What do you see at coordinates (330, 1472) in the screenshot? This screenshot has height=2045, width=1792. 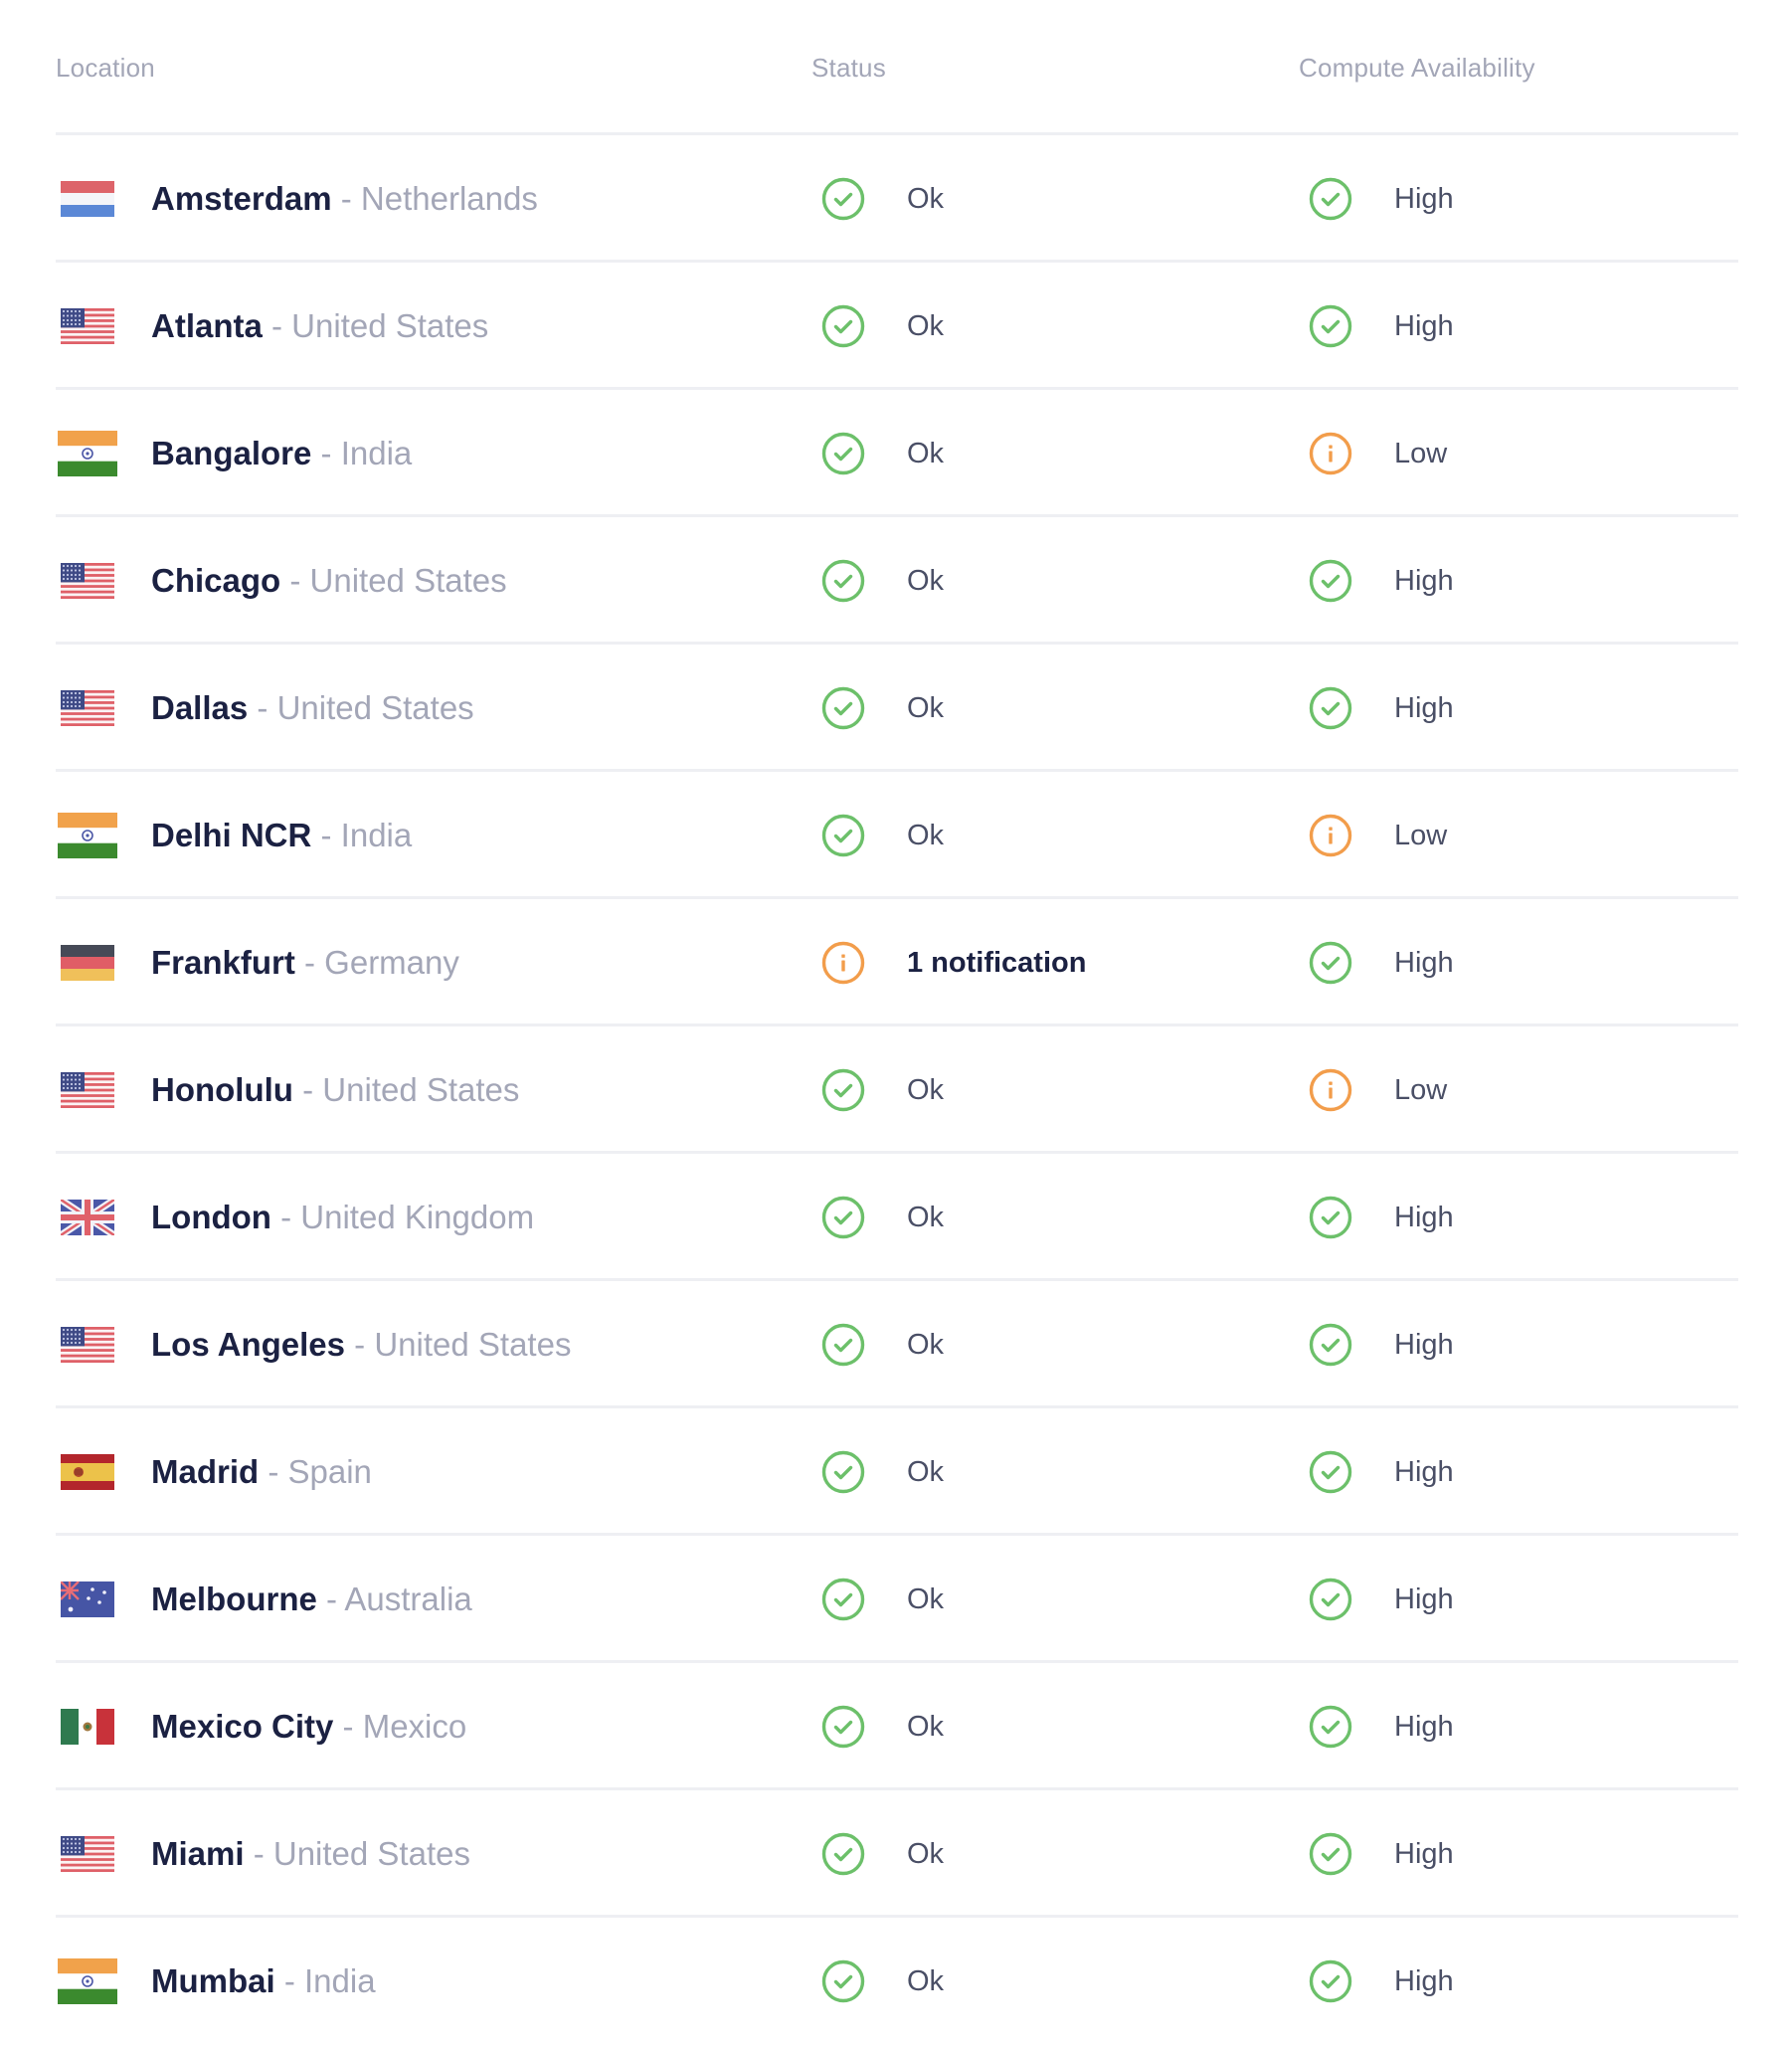 I see `country-name: Spain` at bounding box center [330, 1472].